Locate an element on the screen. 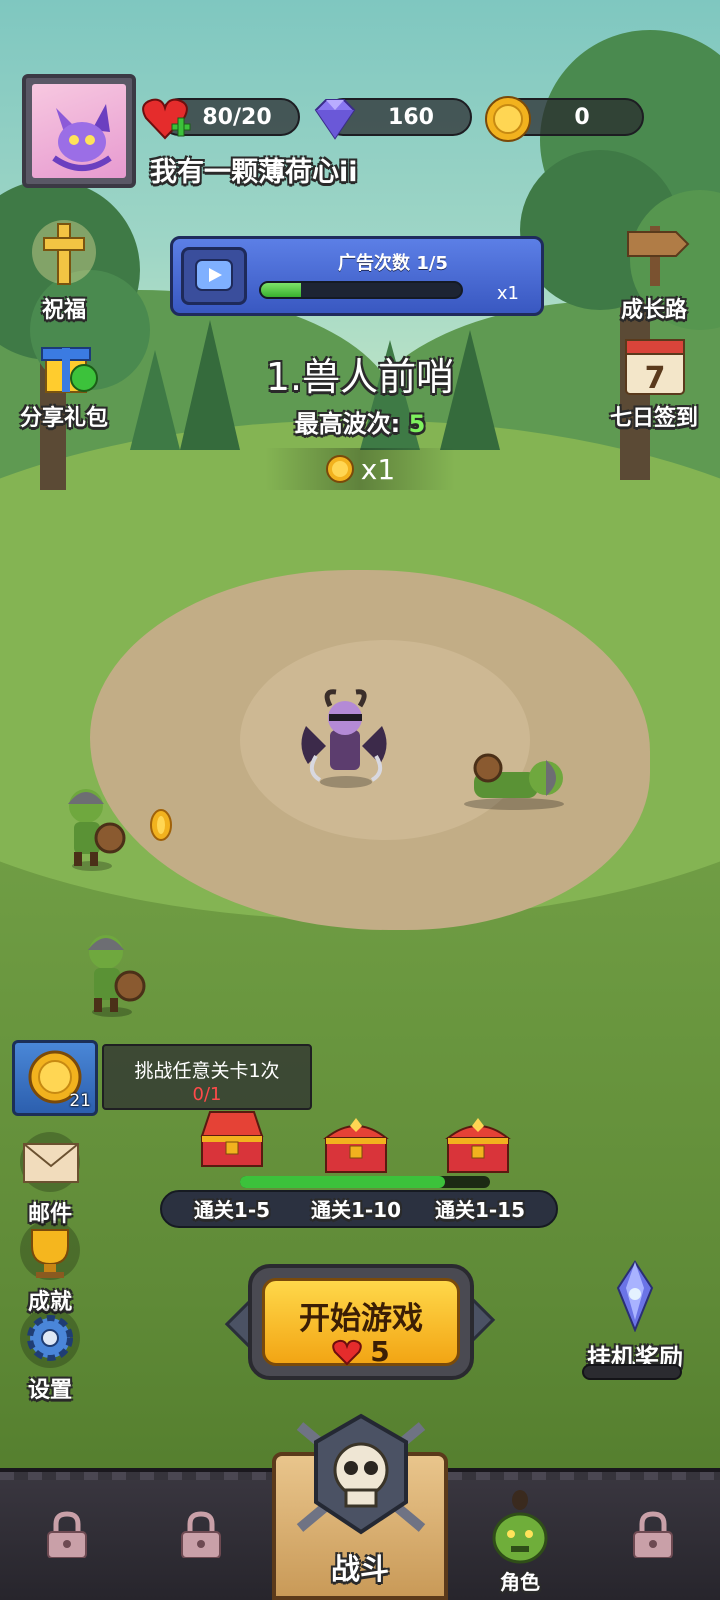  demon-hunter-hero is located at coordinates (344, 738).